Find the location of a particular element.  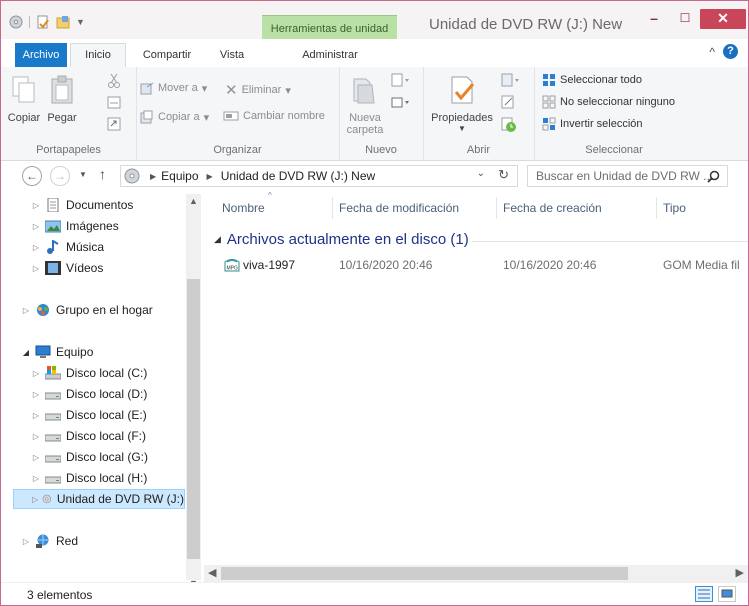

column-header-fecha-creacion: Fecha de creación is located at coordinates (552, 208).